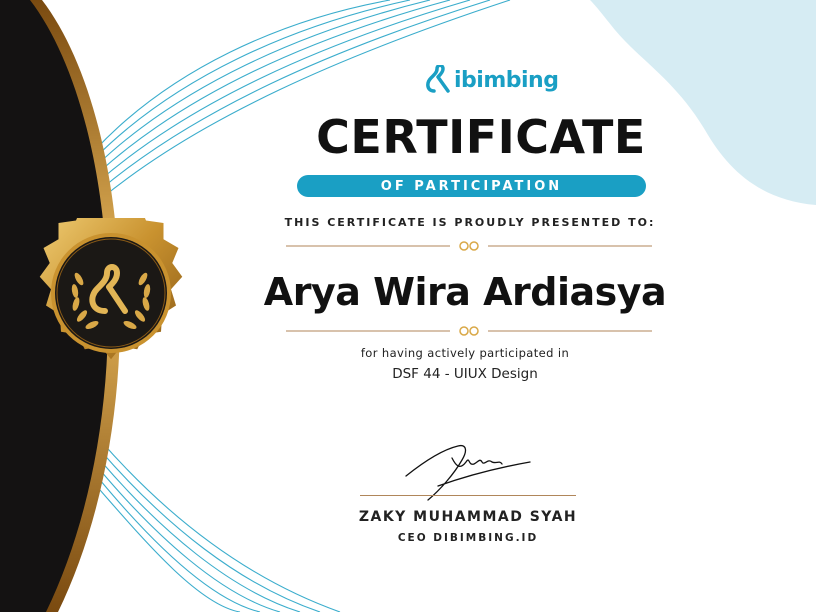  Describe the element at coordinates (506, 80) in the screenshot. I see `brand-name: ibimbing` at that location.